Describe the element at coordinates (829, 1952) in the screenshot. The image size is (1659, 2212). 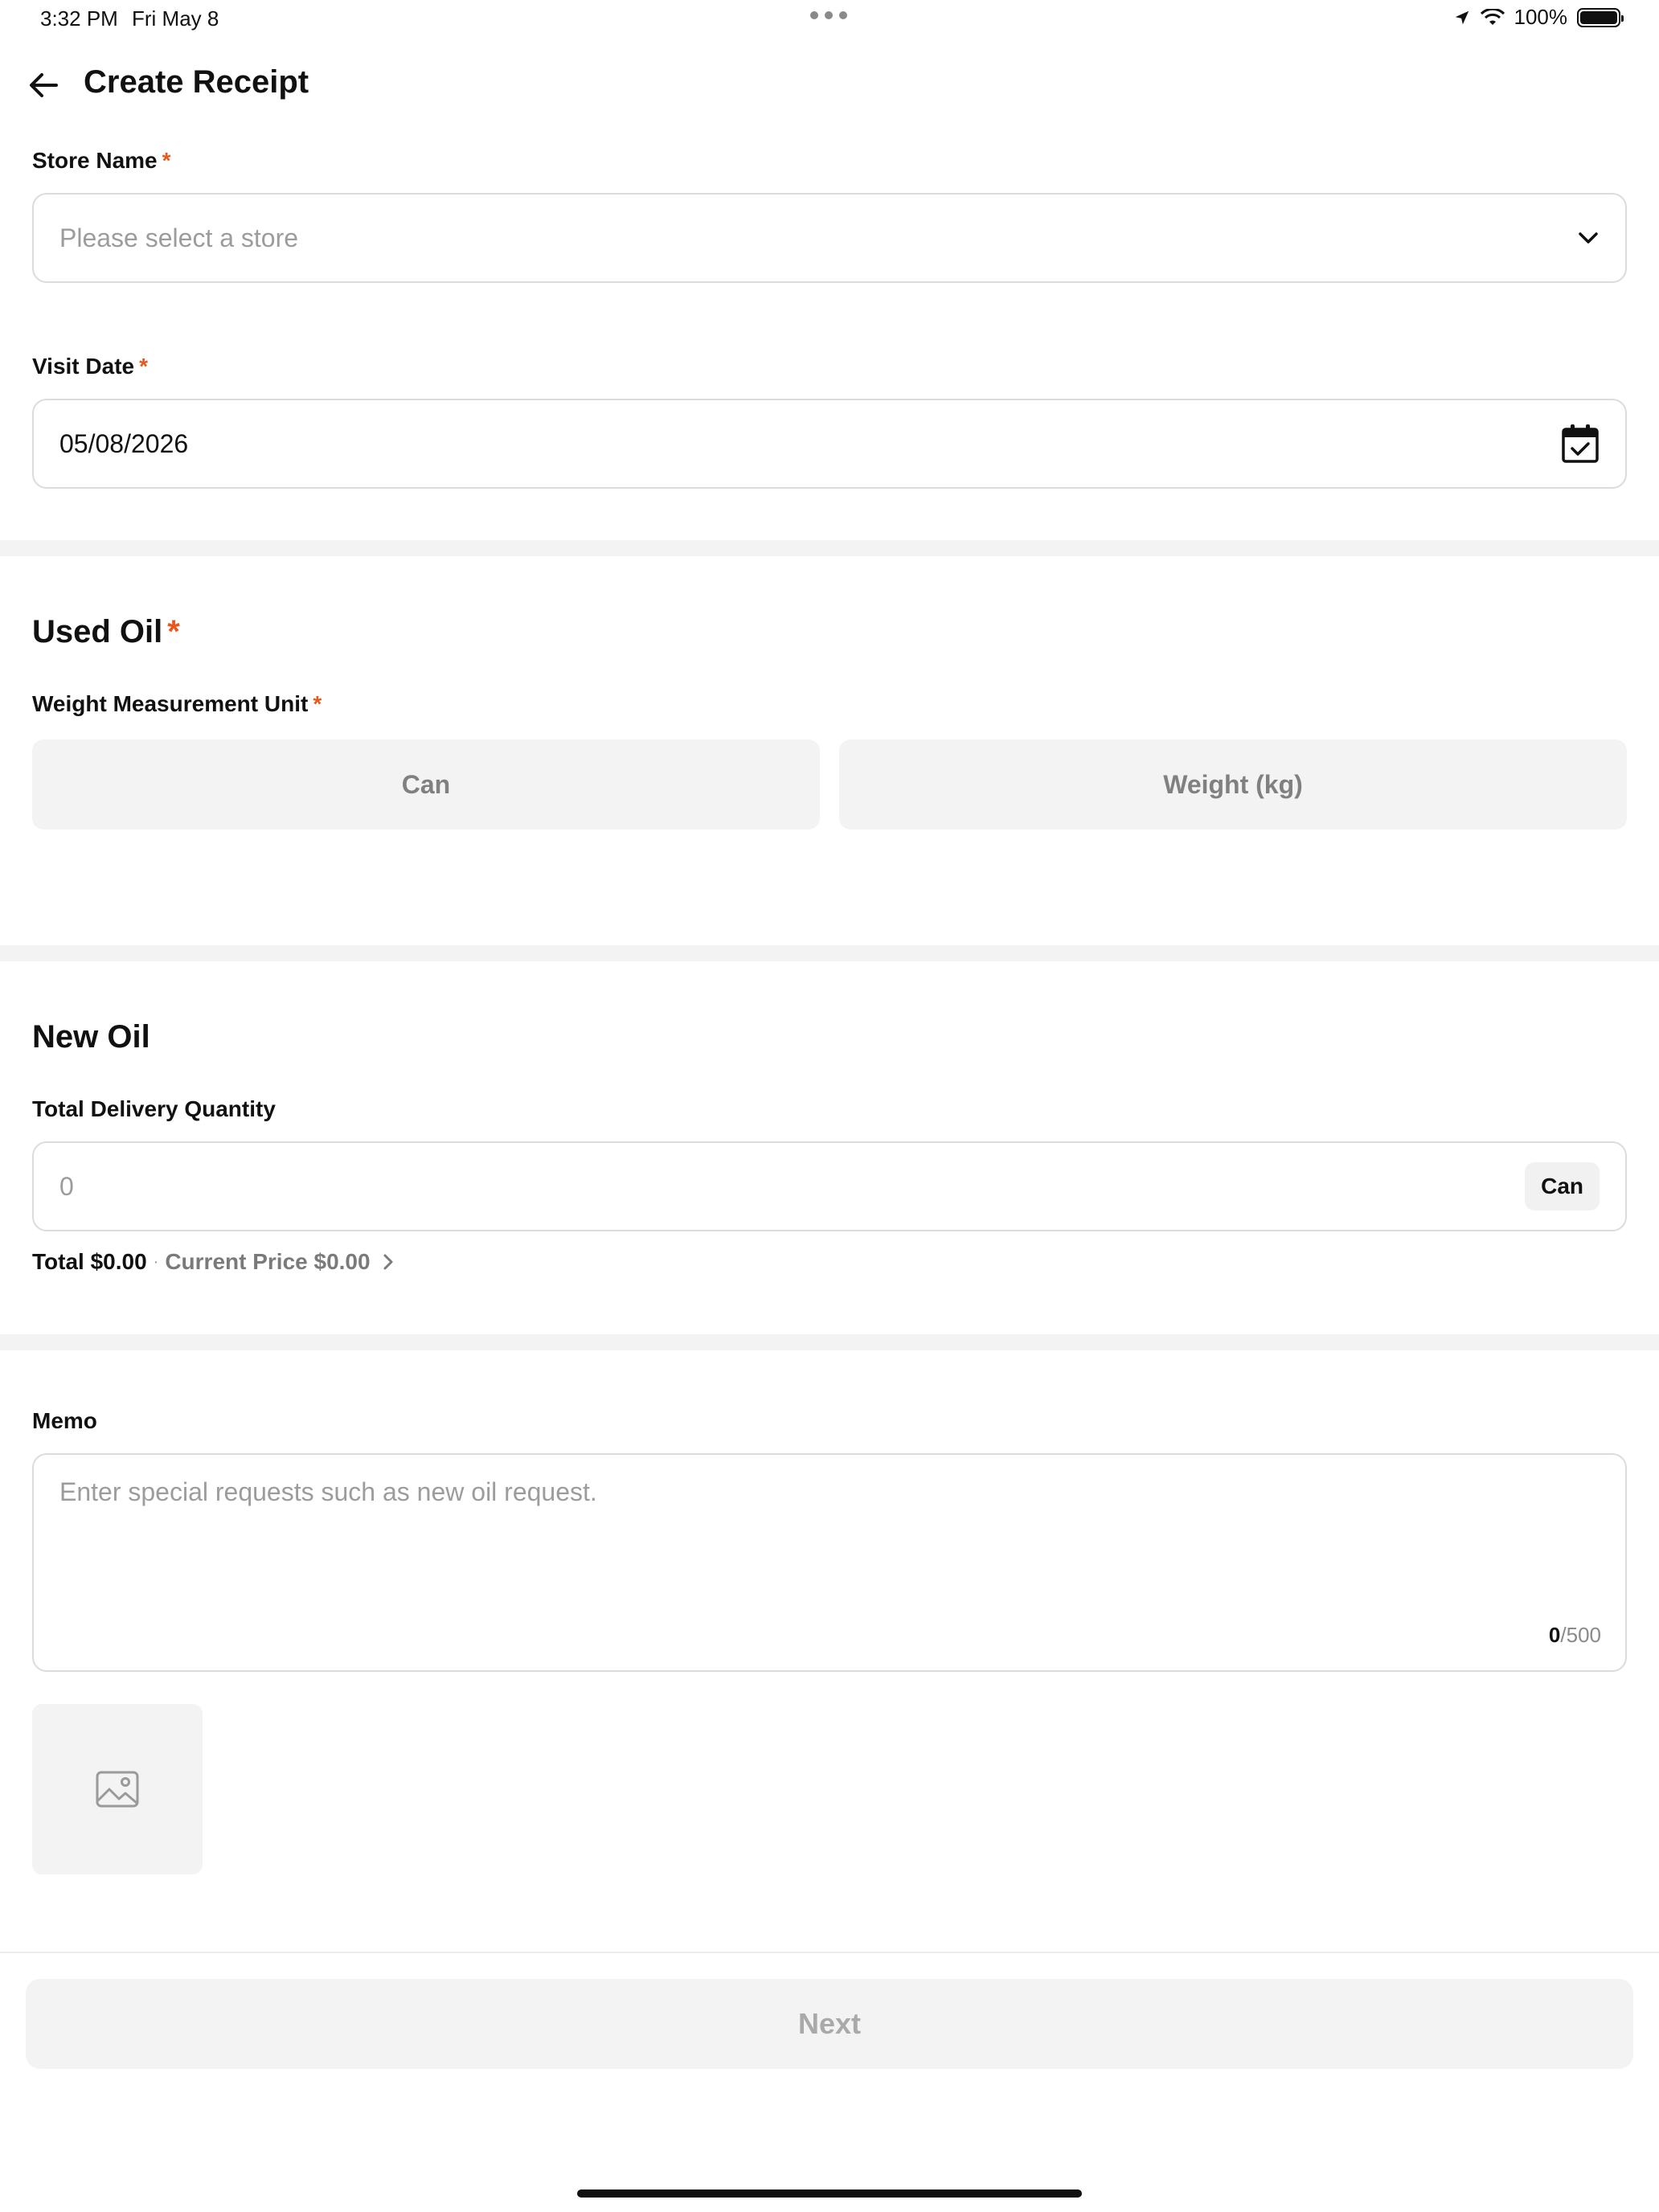
I see `footer-divider` at that location.